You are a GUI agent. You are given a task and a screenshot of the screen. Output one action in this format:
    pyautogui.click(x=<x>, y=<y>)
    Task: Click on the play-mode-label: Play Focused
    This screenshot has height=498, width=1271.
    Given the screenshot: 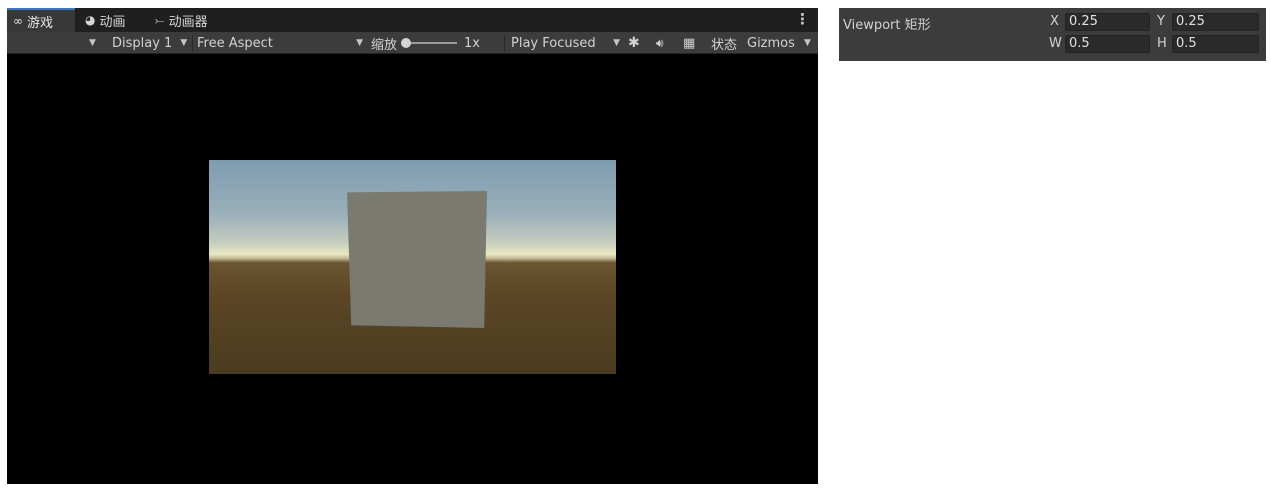 What is the action you would take?
    pyautogui.click(x=553, y=43)
    